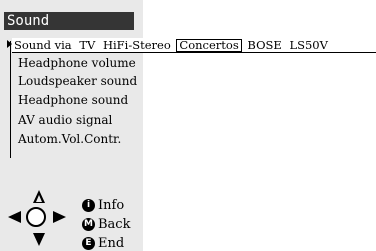 Image resolution: width=376 pixels, height=251 pixels. I want to click on arrow-up-inner, so click(39, 198).